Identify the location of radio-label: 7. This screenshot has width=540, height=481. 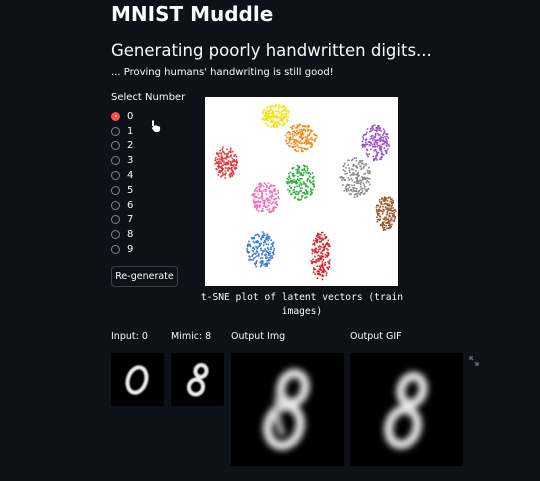
(130, 220).